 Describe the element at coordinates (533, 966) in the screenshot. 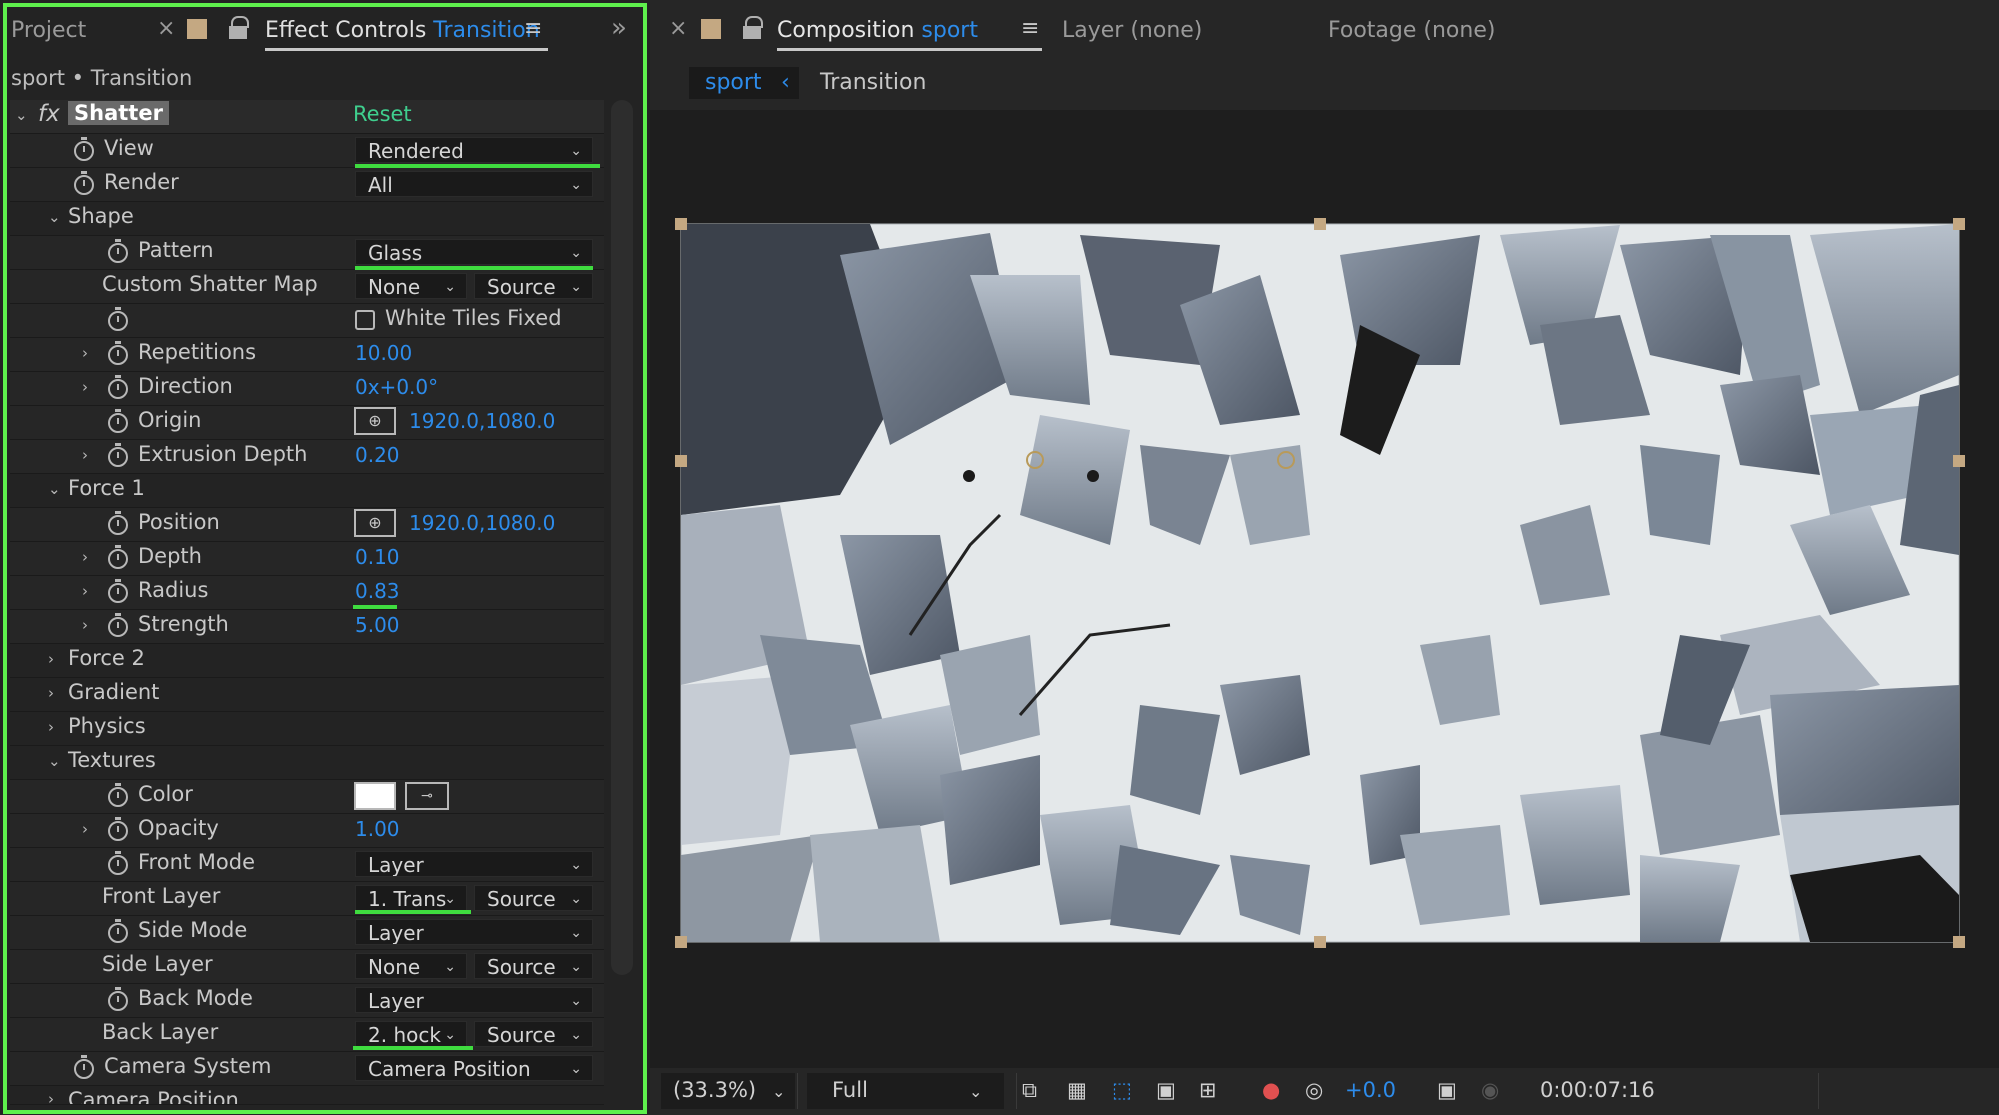

I see `side-layer-source-dropdown: Source ⌄` at that location.